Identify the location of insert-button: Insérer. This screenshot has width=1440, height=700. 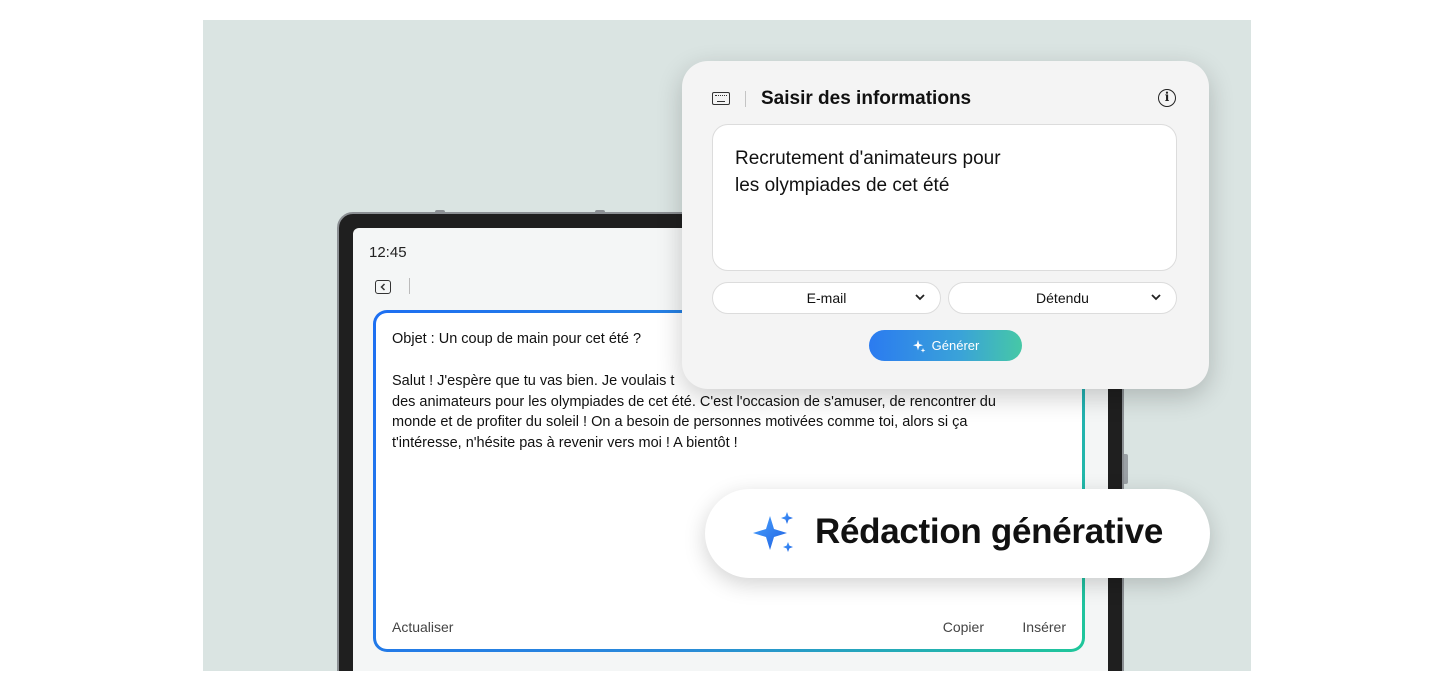
(1044, 627).